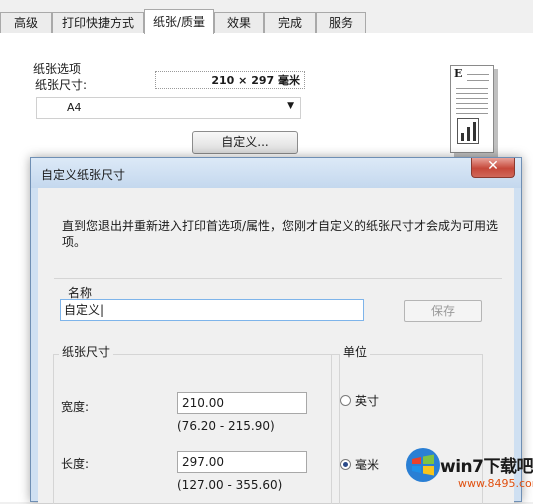  What do you see at coordinates (423, 465) in the screenshot?
I see `windows-logo-icon` at bounding box center [423, 465].